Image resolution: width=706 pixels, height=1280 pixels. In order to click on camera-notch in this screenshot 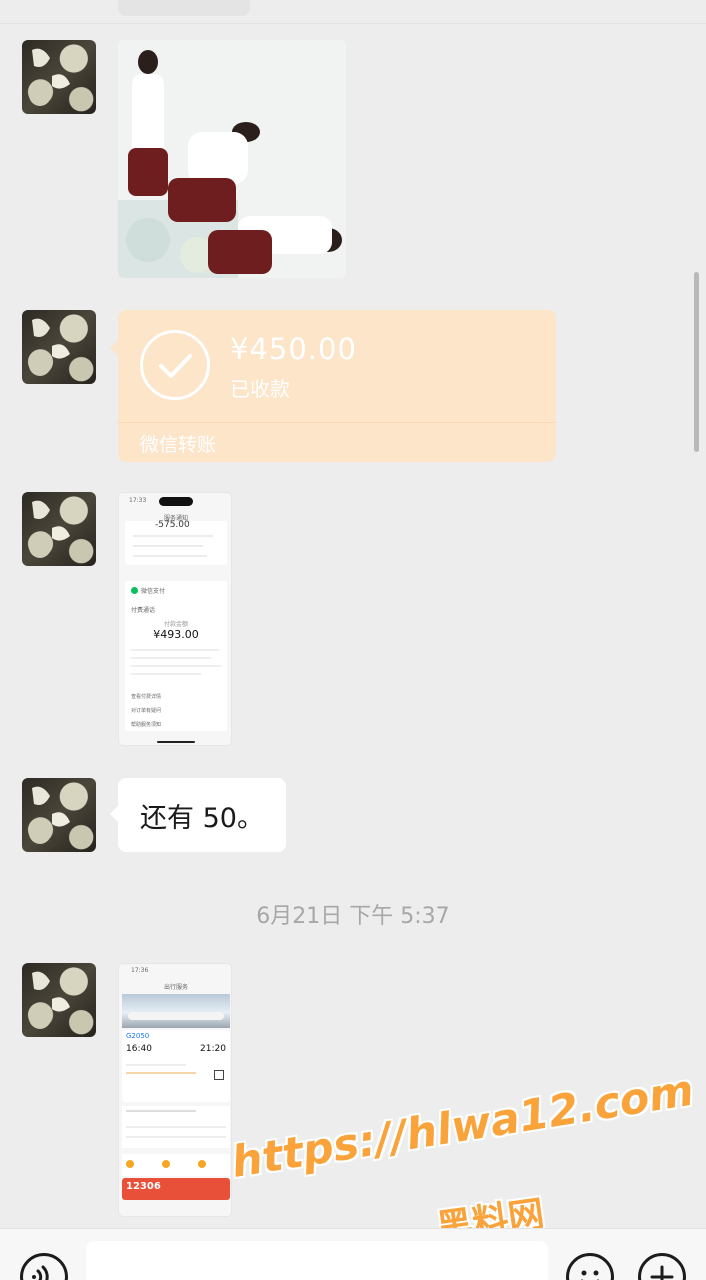, I will do `click(176, 501)`.